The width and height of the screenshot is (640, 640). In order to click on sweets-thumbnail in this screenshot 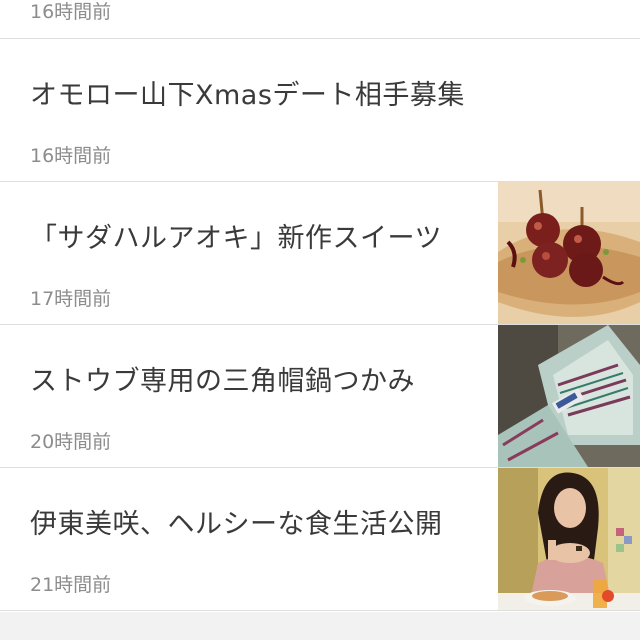, I will do `click(569, 253)`.